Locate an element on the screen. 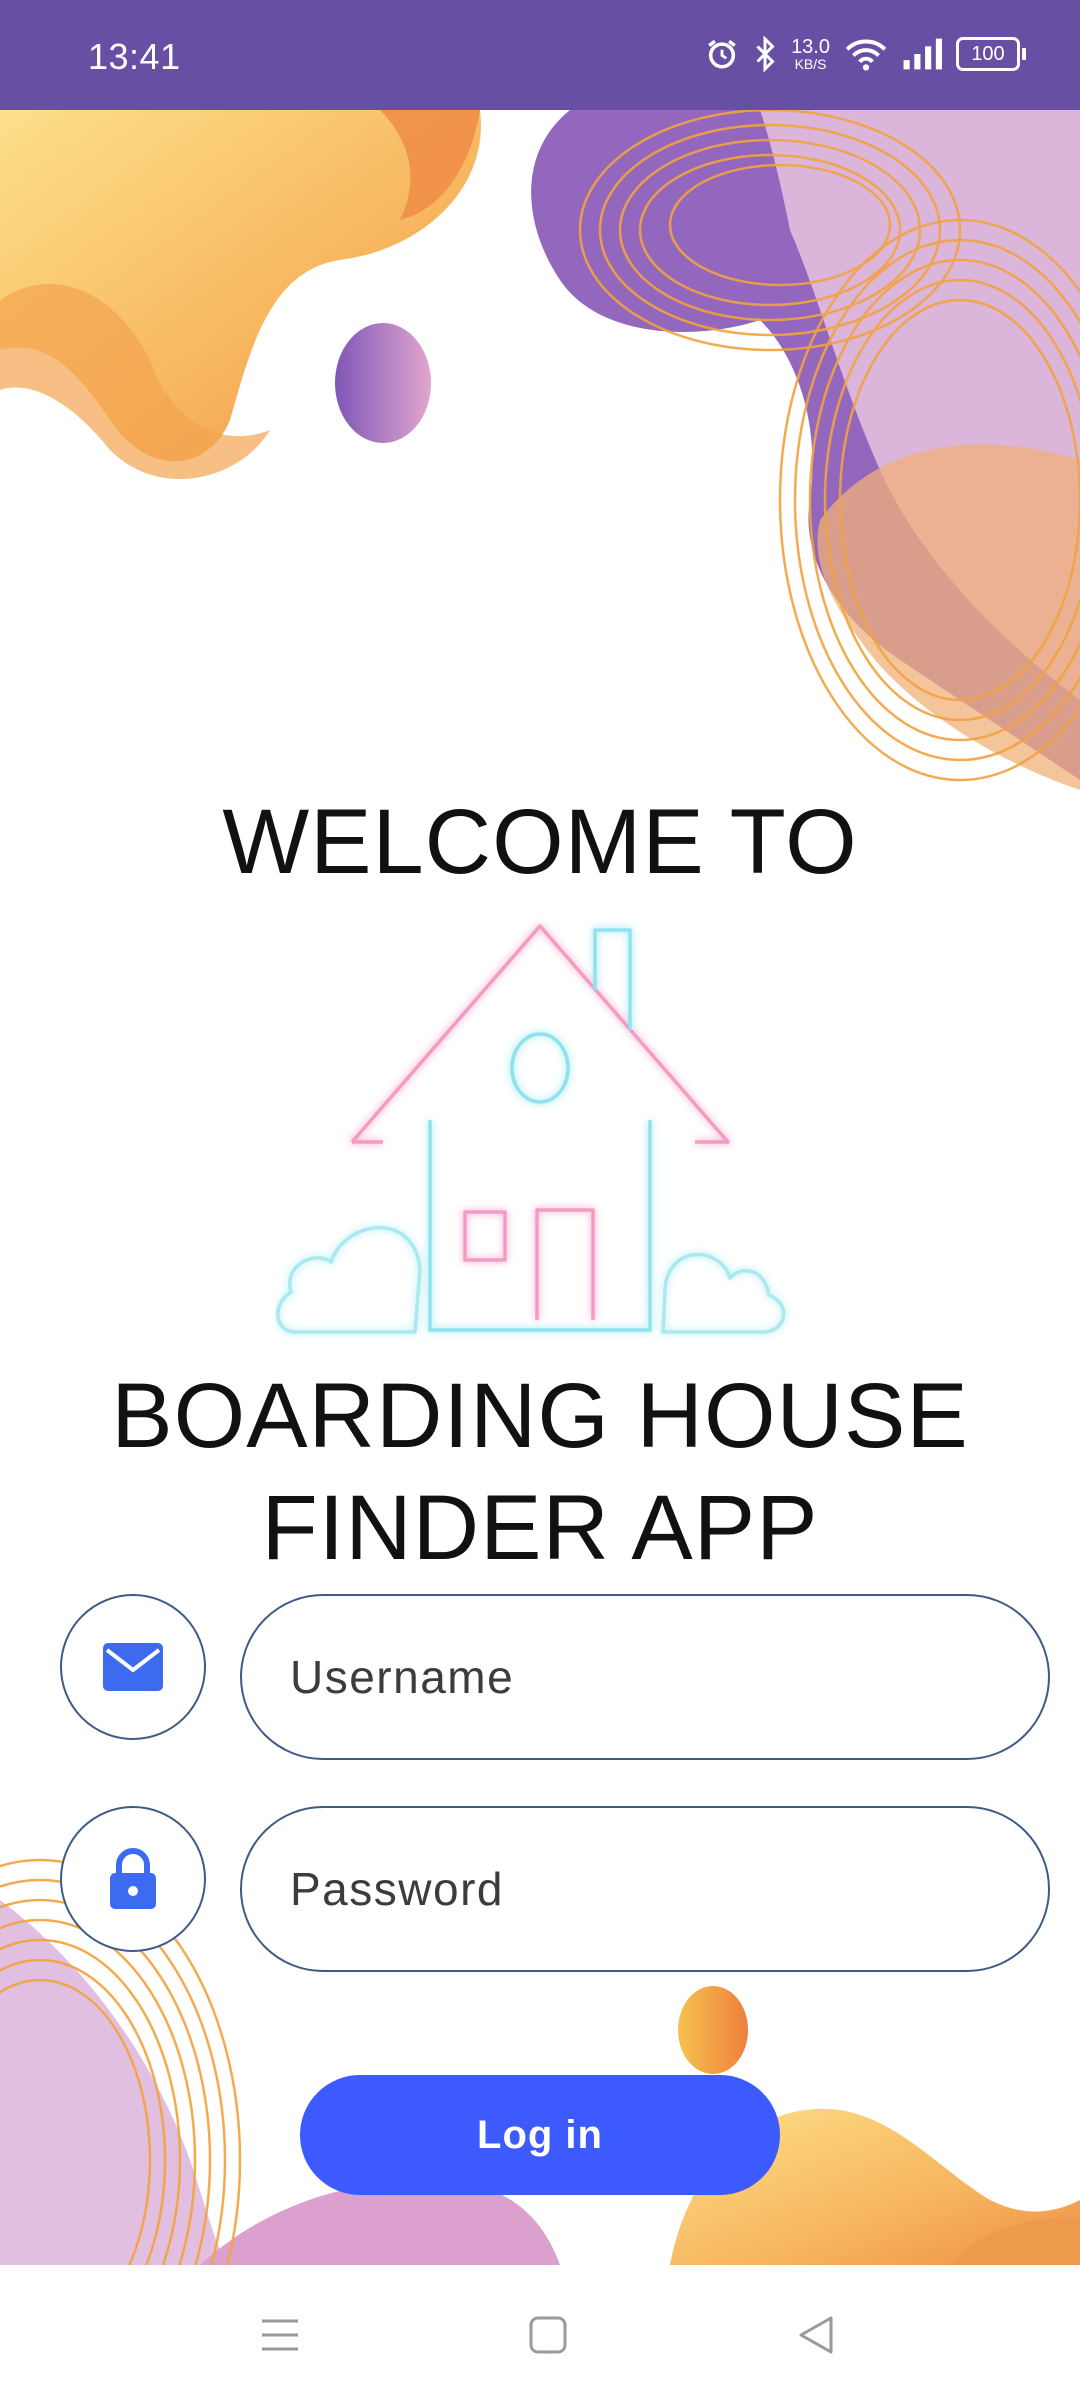  menu-button is located at coordinates (280, 2335).